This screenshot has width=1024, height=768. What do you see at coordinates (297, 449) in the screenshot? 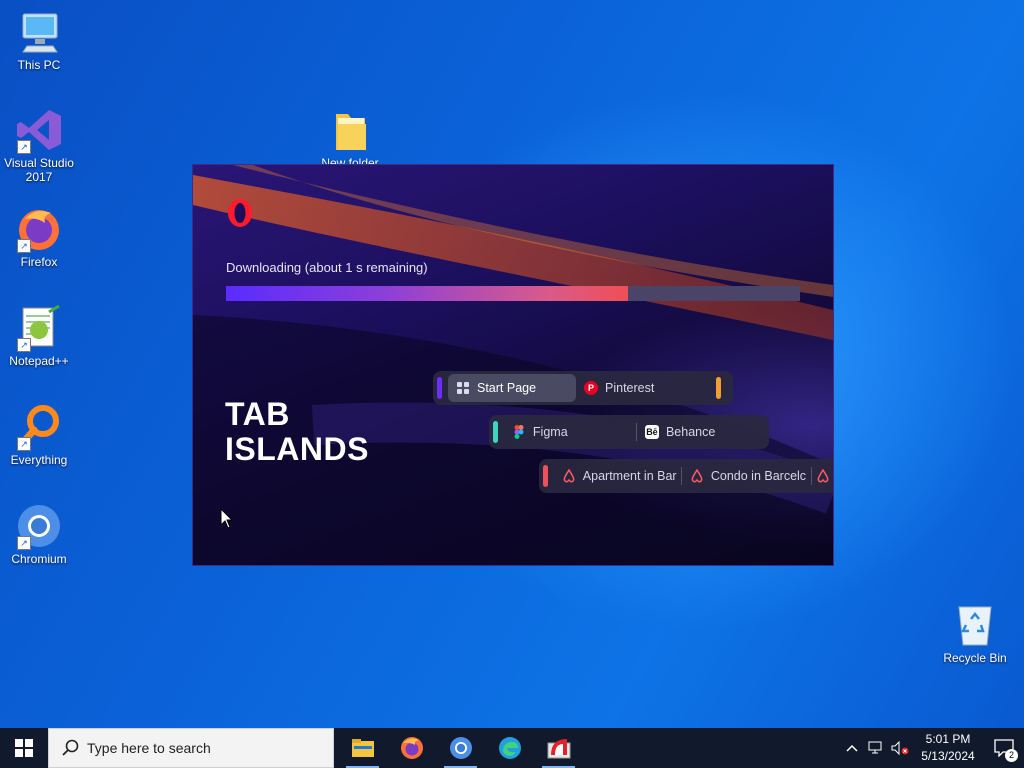
I see `headline-line-2: ISLANDS` at bounding box center [297, 449].